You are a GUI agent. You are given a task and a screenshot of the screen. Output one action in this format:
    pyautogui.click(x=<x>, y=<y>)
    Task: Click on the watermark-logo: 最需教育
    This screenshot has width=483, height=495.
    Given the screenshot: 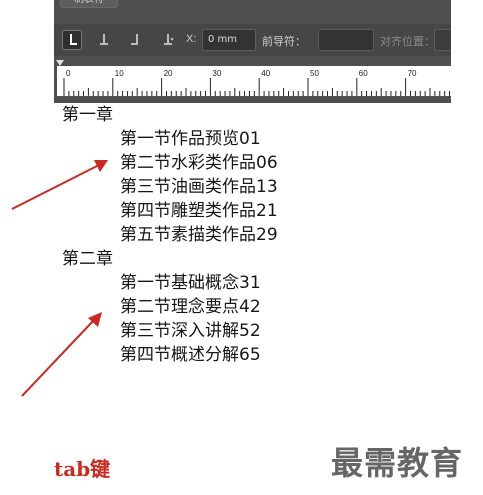 What is the action you would take?
    pyautogui.click(x=397, y=463)
    